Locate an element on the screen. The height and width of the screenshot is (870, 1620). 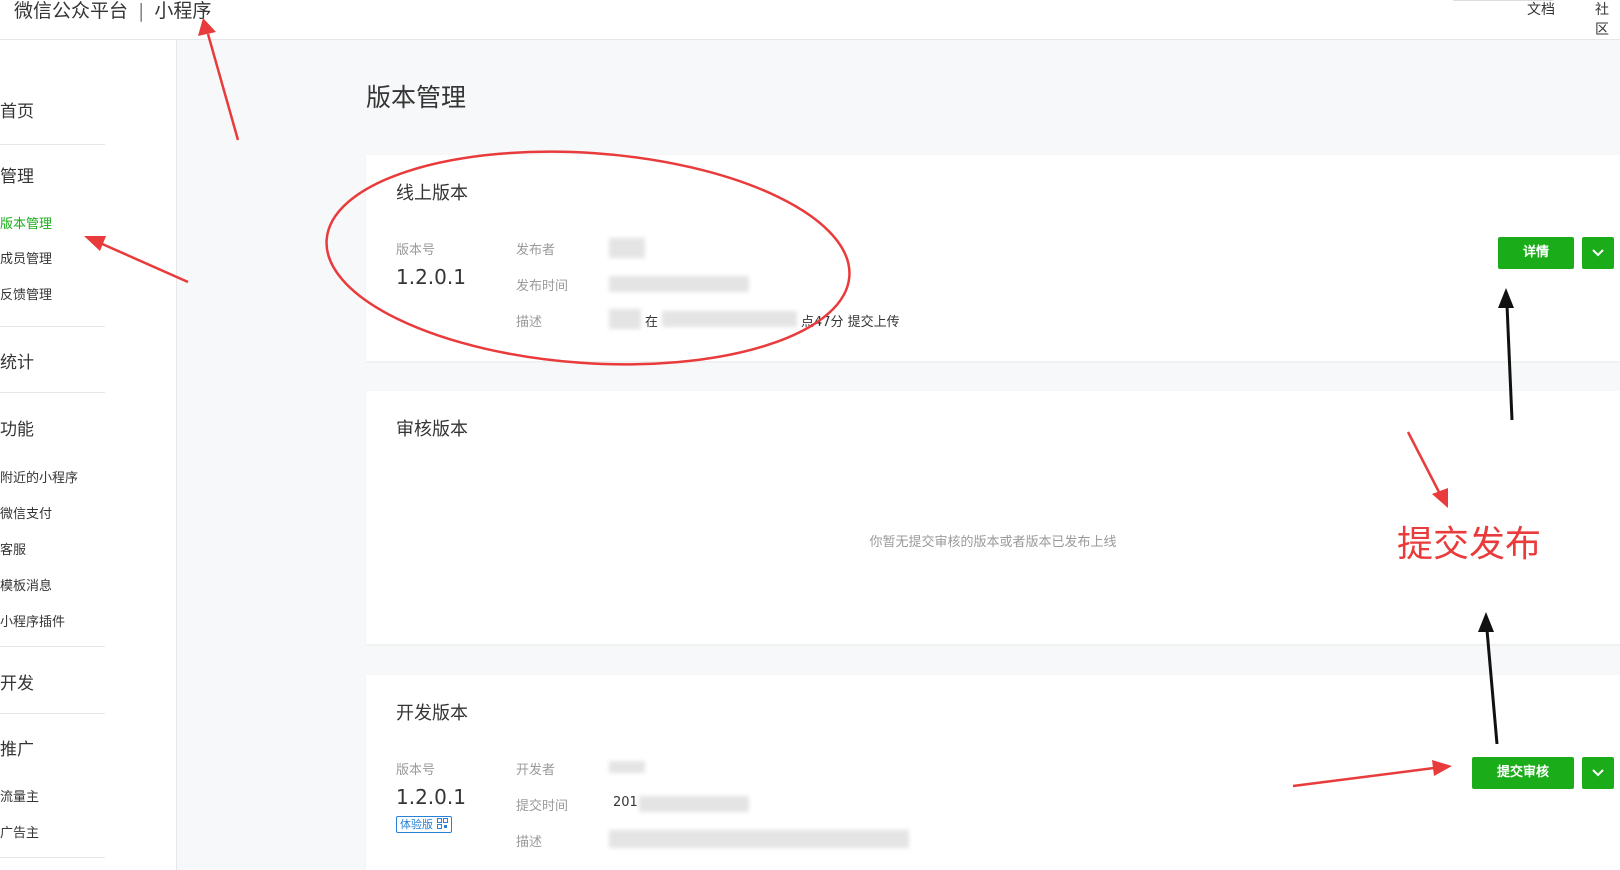
publish-time-label: 发布时间 is located at coordinates (542, 286).